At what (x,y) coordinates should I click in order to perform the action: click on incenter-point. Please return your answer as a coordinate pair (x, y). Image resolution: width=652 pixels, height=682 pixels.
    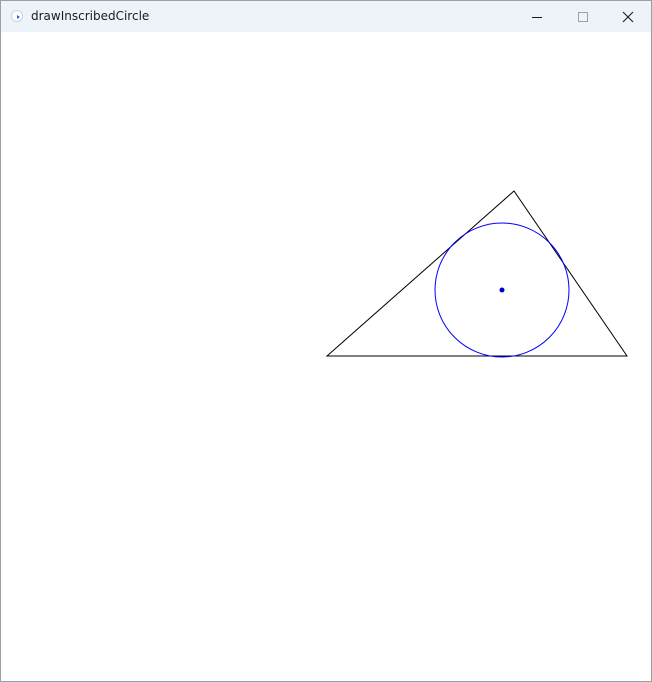
    Looking at the image, I should click on (502, 290).